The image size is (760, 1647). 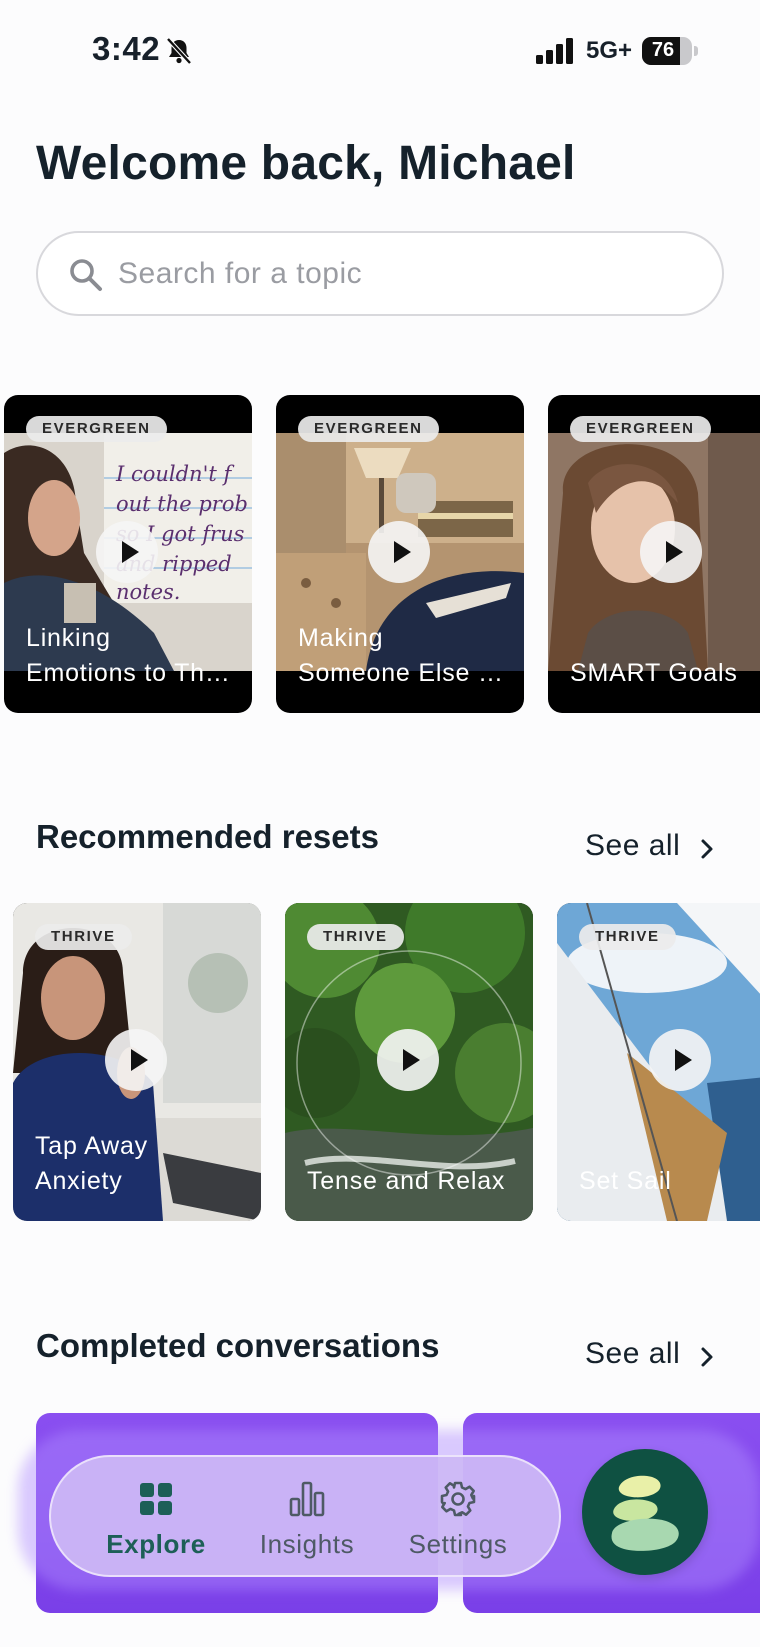 I want to click on search-bar, so click(x=380, y=273).